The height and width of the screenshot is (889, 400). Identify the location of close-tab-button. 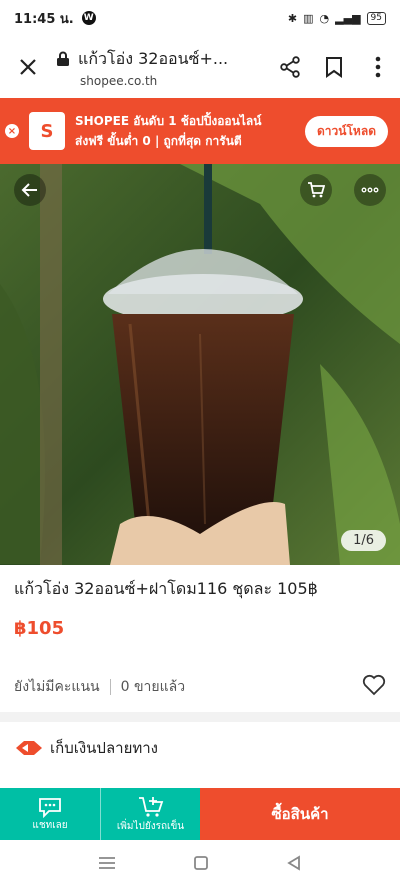
(28, 67).